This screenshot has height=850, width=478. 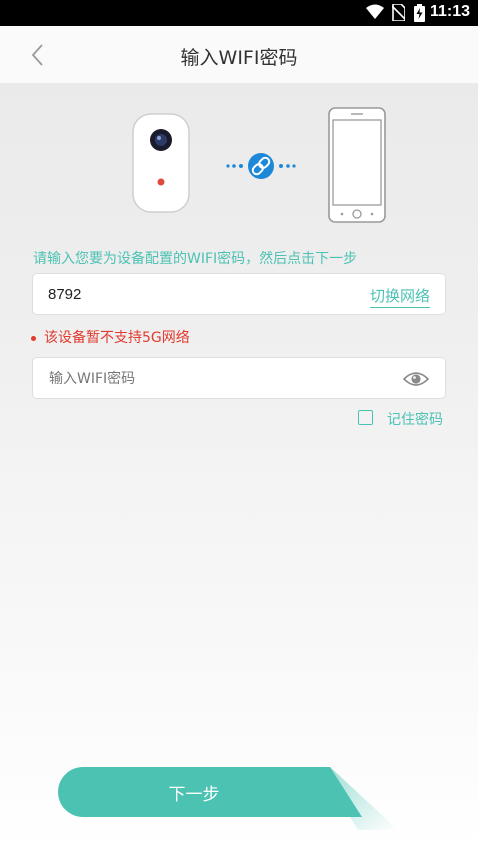 I want to click on 5g-warning: 该设备暂不支持5G网络, so click(x=110, y=337).